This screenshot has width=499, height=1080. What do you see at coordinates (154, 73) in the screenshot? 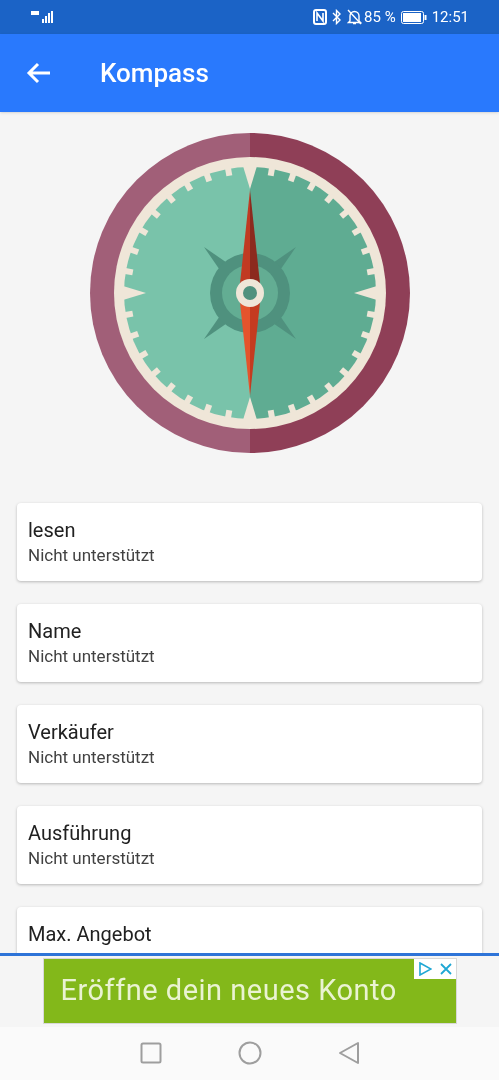
I see `screen-title: Kompass` at bounding box center [154, 73].